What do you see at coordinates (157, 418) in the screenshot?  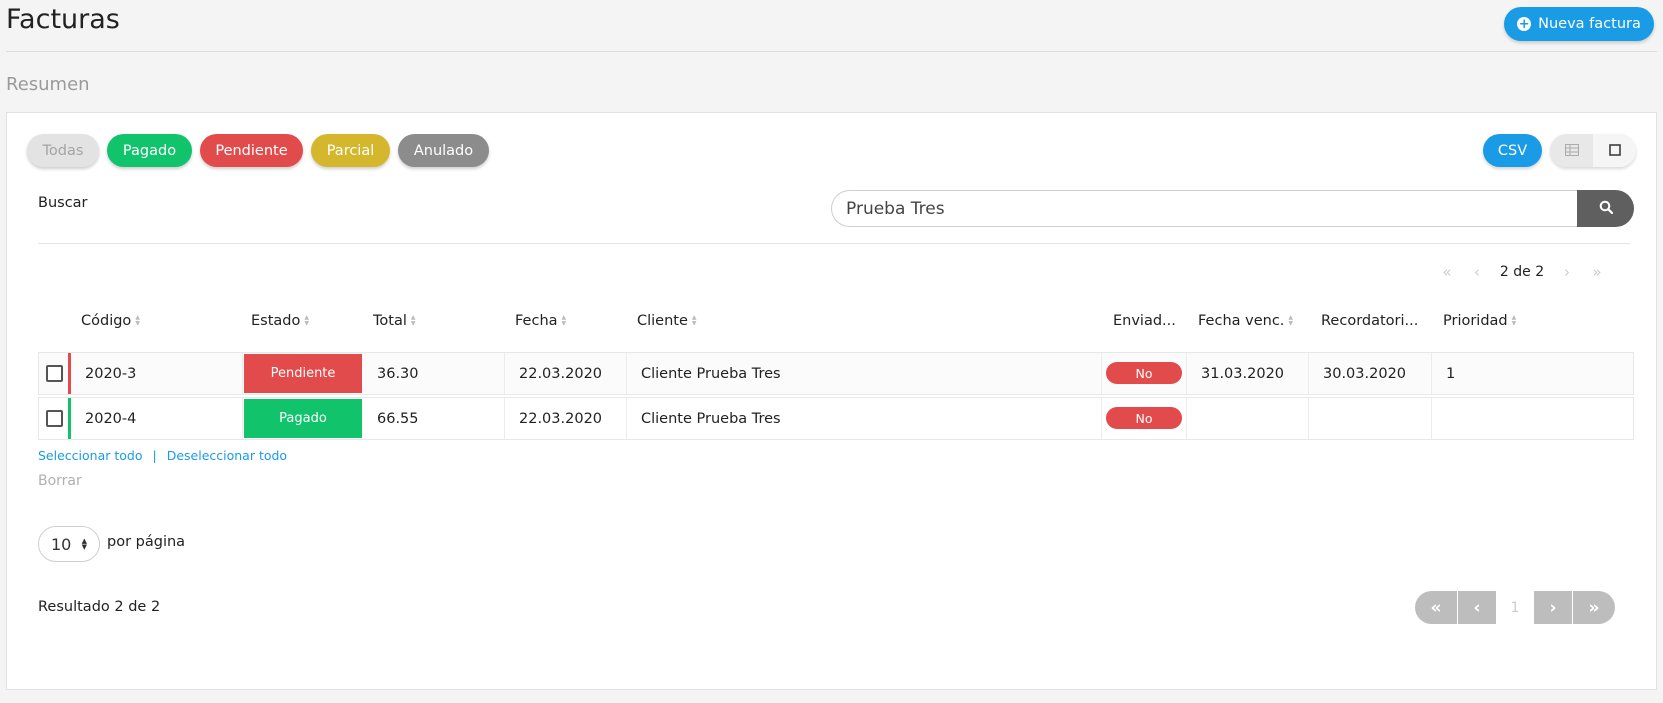 I see `cell-codigo: 2020-4` at bounding box center [157, 418].